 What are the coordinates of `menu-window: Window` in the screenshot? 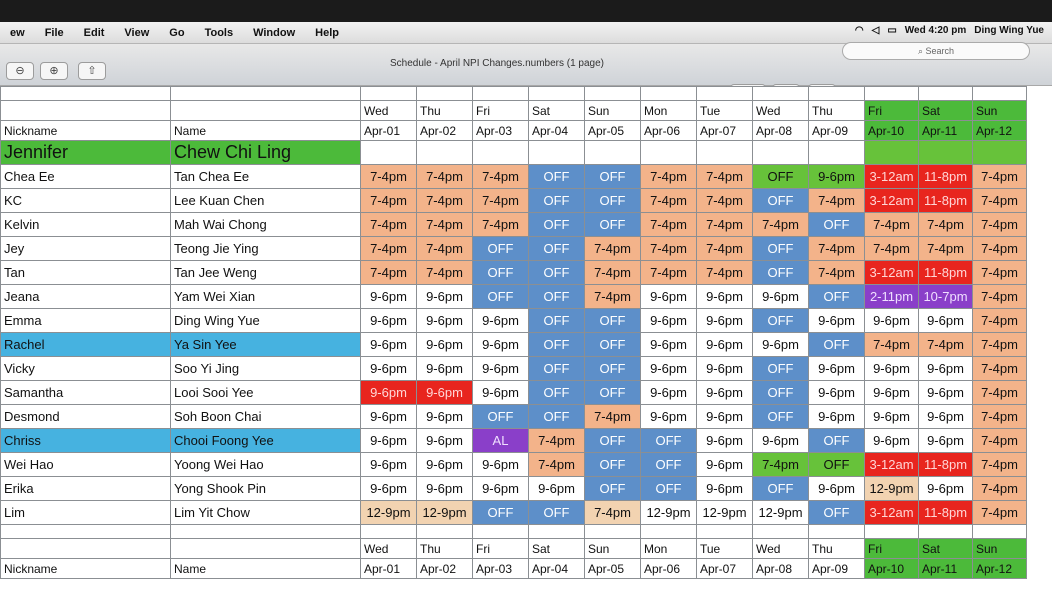 It's located at (274, 33).